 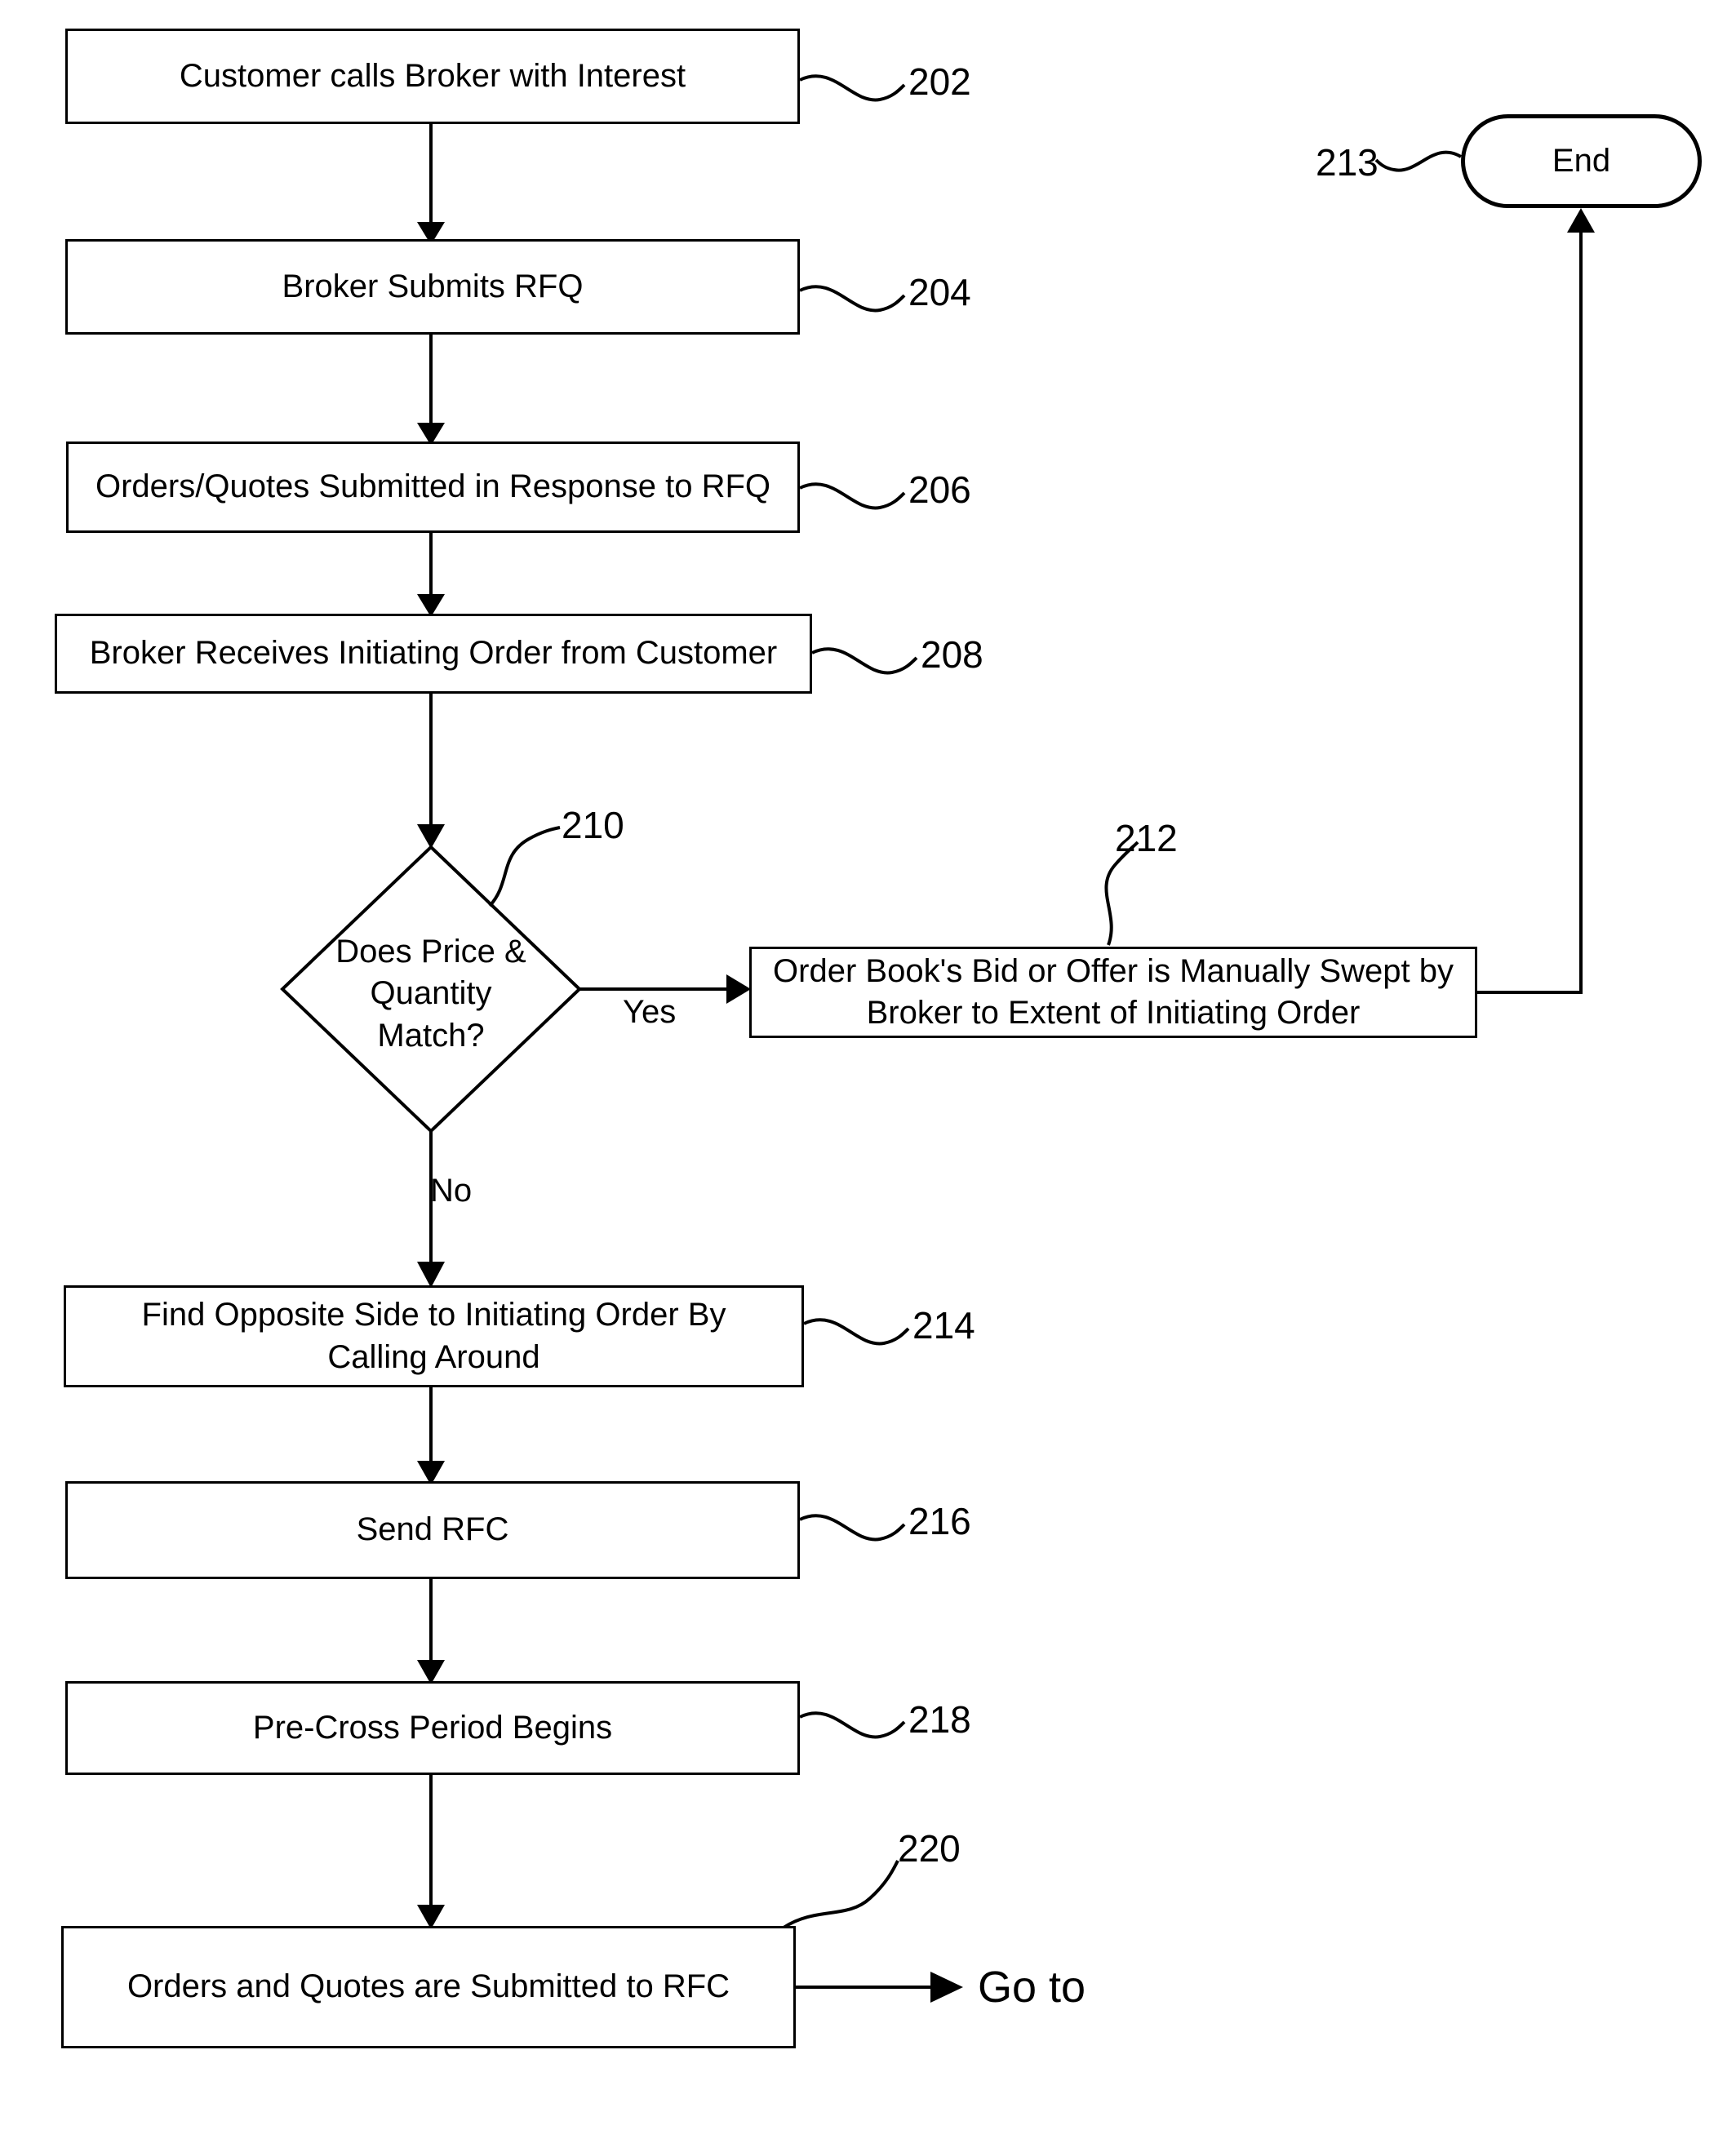 I want to click on decision-node-210: Does Price & Quantity Match?, so click(x=430, y=989).